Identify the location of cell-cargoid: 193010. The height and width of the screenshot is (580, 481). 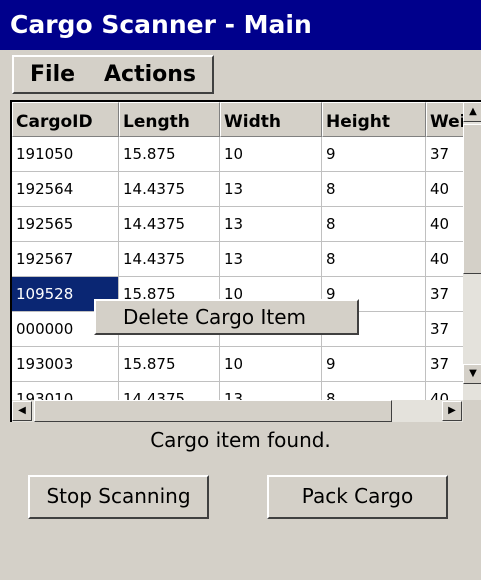
(65, 391).